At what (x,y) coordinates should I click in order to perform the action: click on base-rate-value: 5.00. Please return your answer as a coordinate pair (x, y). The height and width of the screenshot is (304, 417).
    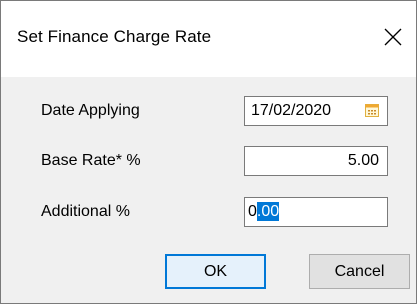
    Looking at the image, I should click on (363, 160).